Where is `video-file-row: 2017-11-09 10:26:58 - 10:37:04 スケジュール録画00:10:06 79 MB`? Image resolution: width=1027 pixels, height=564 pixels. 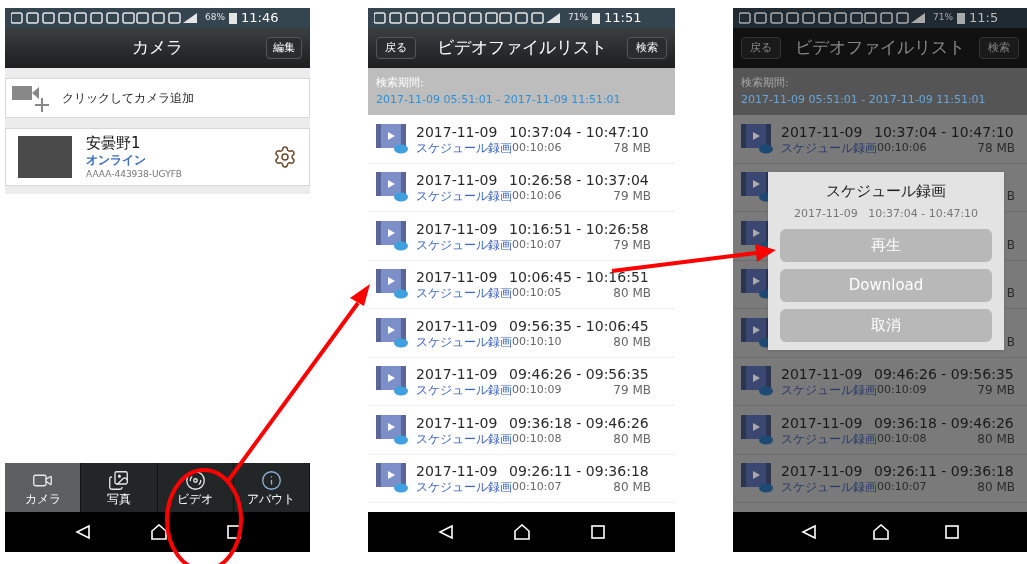
video-file-row: 2017-11-09 10:26:58 - 10:37:04 スケジュール録画00:10:06 79 MB is located at coordinates (521, 187).